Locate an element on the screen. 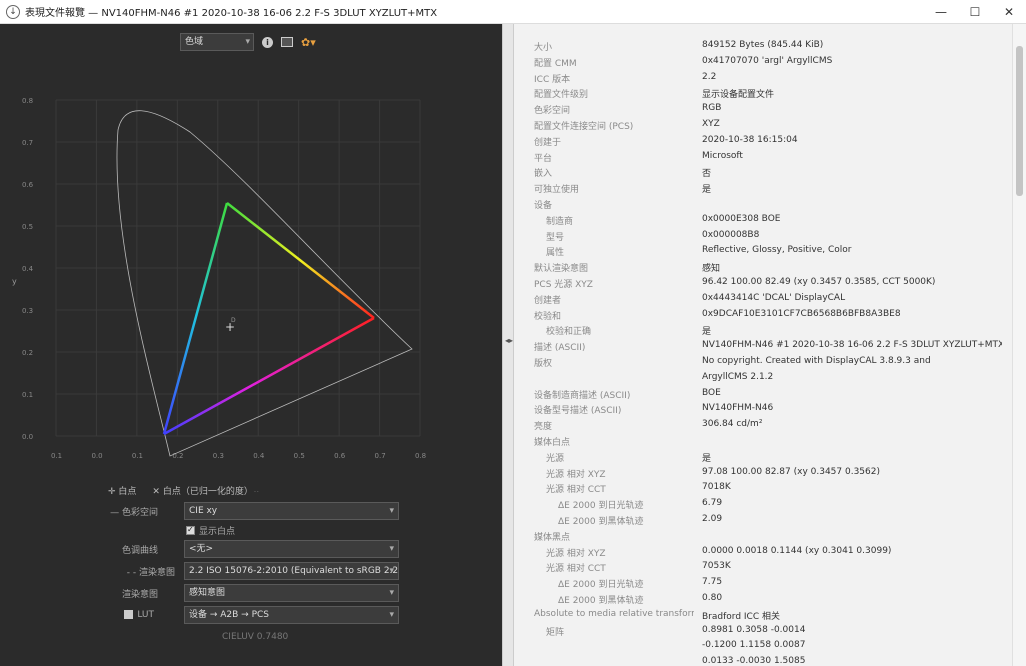 The image size is (1026, 666). colorspace-select: CIE xy is located at coordinates (291, 511).